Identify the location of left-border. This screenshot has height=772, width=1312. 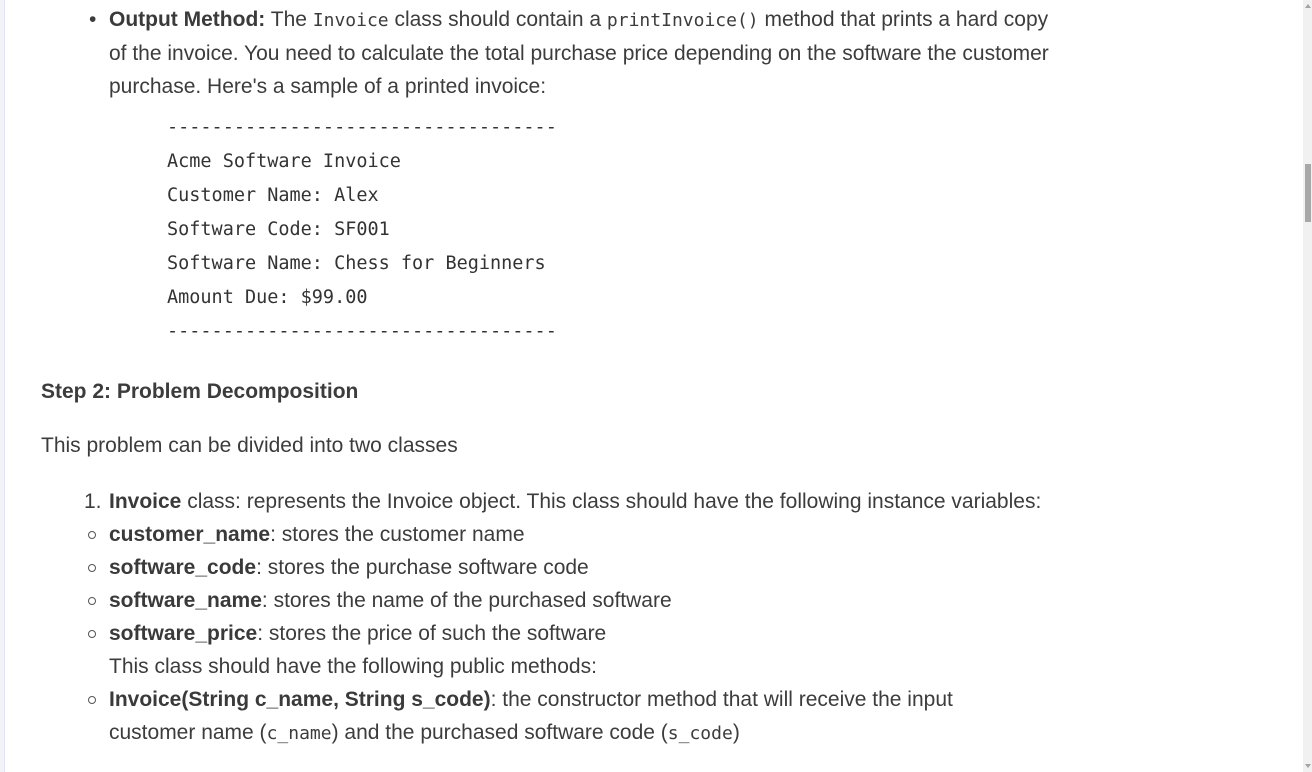
(2, 386).